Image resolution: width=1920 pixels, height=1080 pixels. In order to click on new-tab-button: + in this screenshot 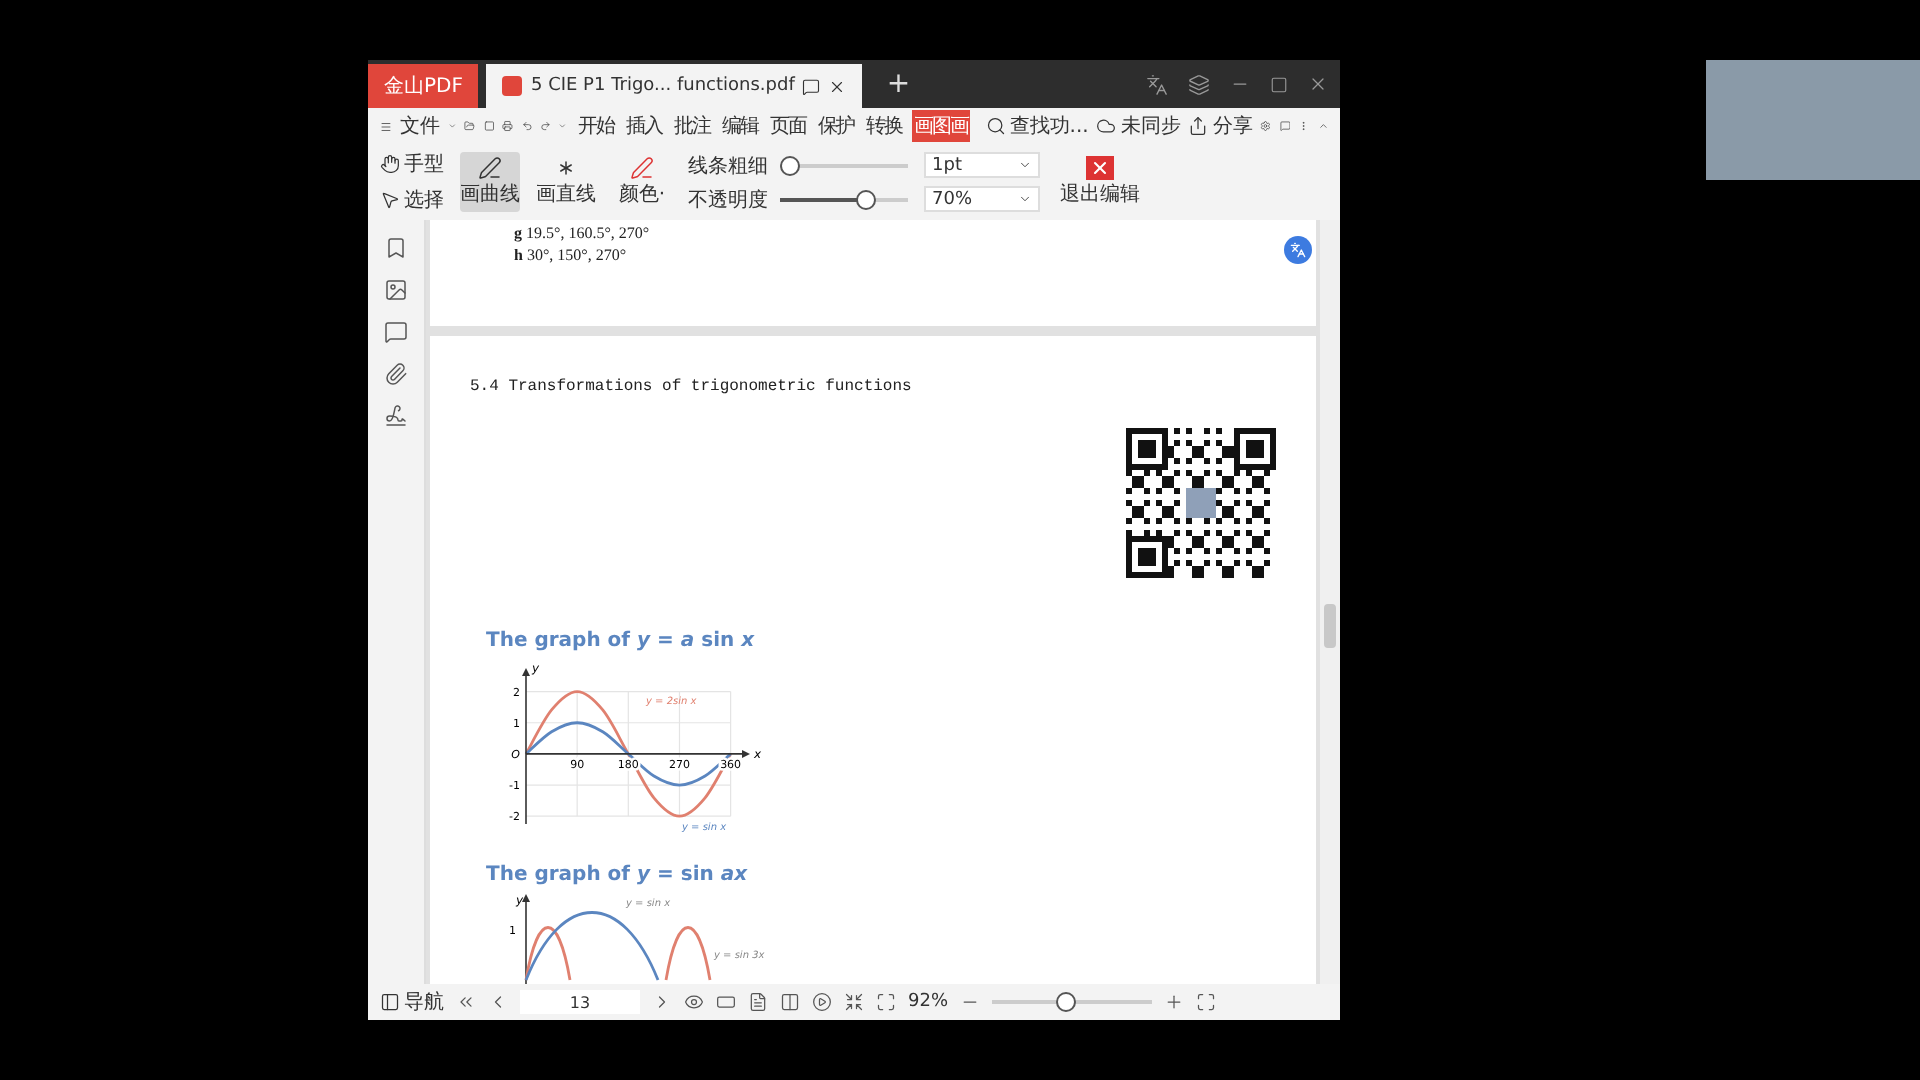, I will do `click(898, 84)`.